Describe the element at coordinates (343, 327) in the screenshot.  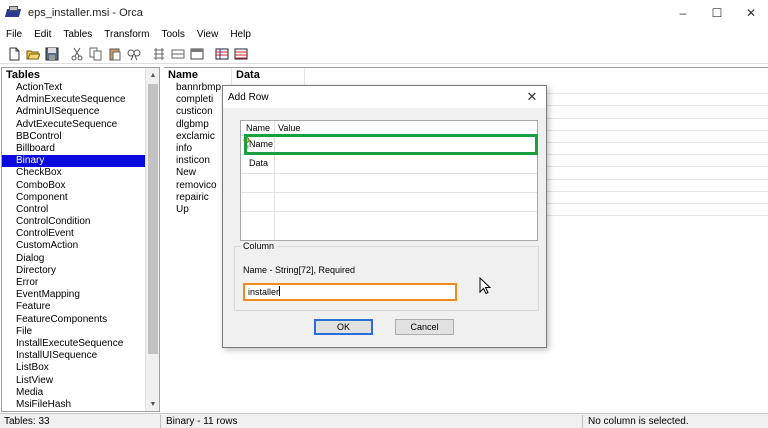
I see `ok-button: OK` at that location.